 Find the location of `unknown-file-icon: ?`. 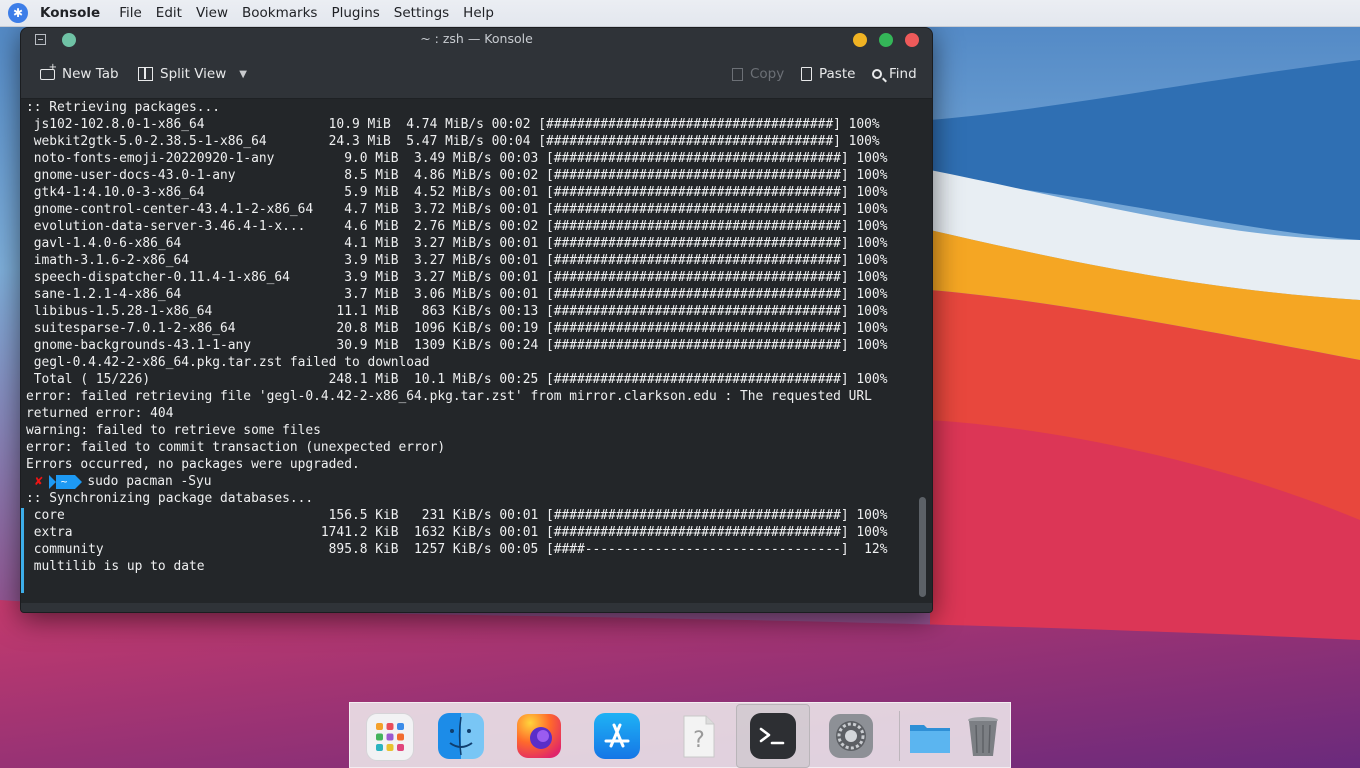

unknown-file-icon: ? is located at coordinates (699, 736).